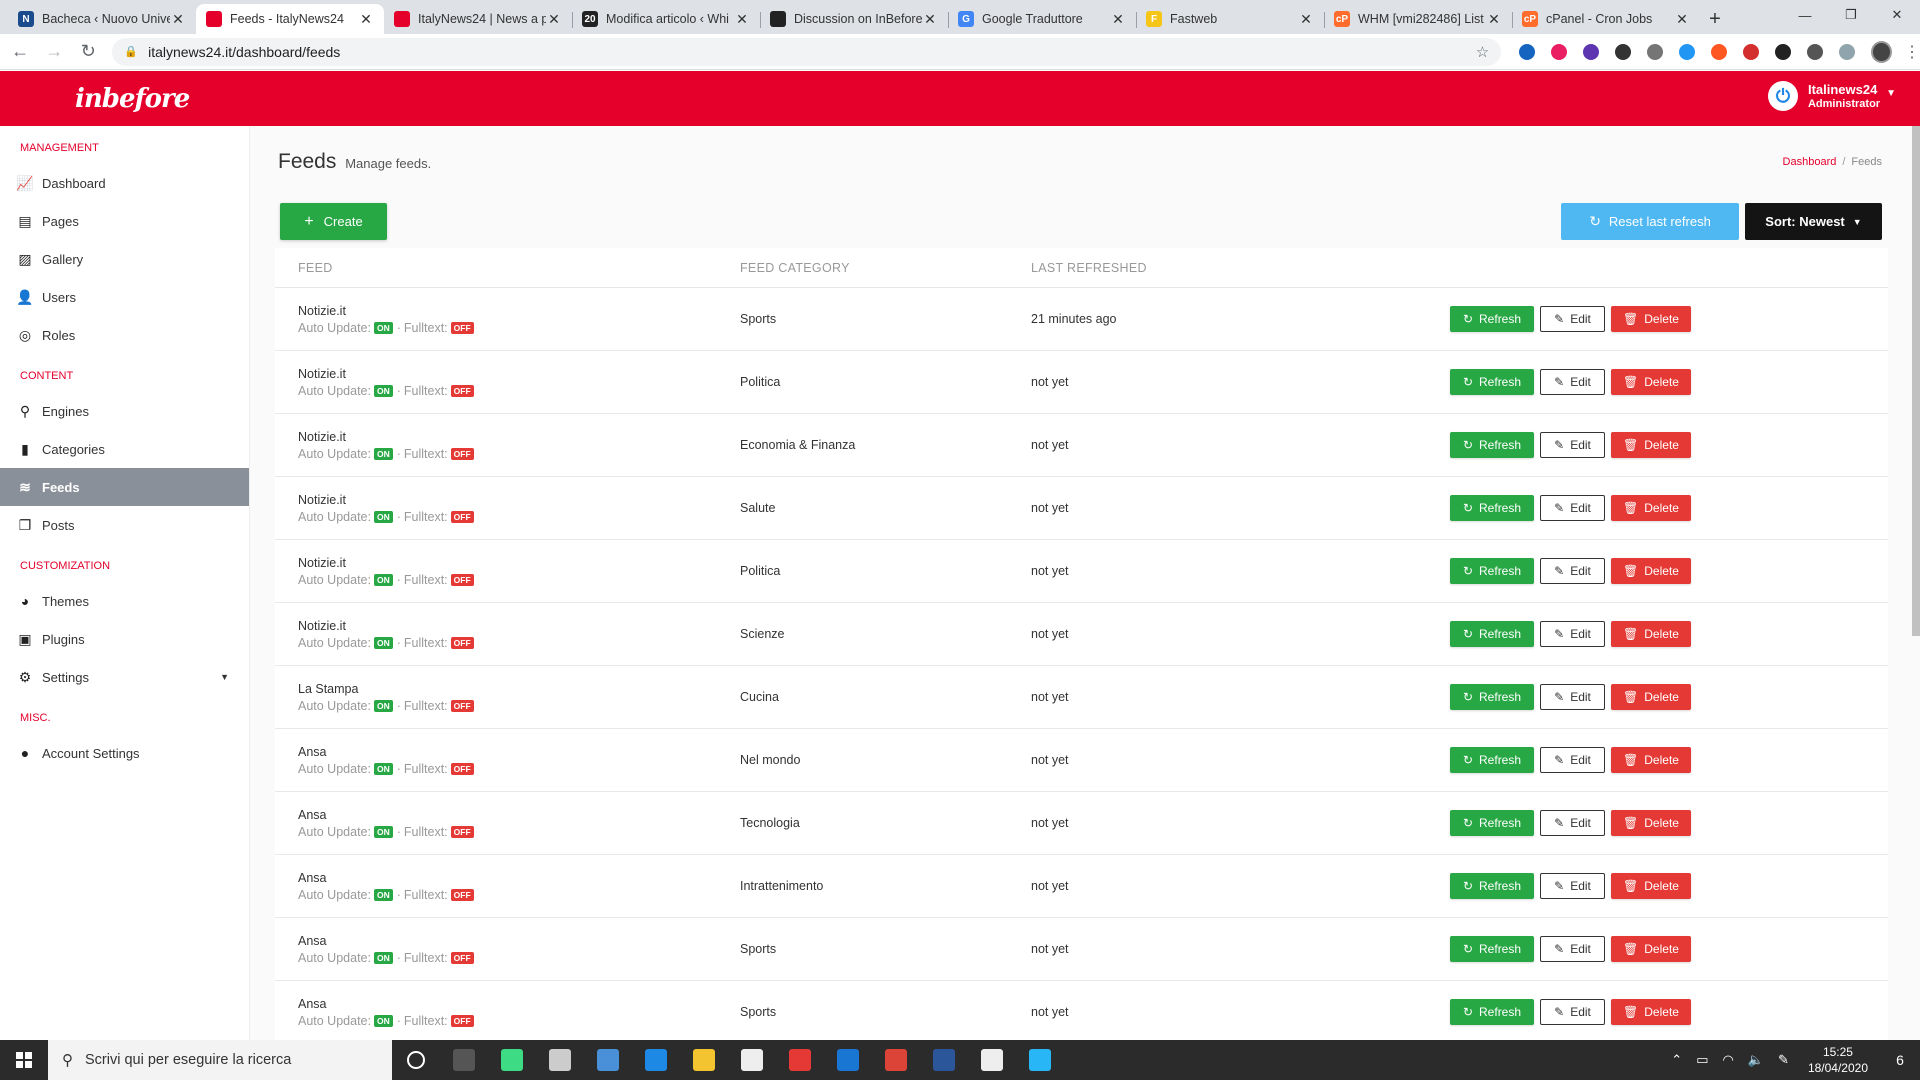 This screenshot has height=1080, width=1920. What do you see at coordinates (944, 1060) in the screenshot?
I see `word-app-icon` at bounding box center [944, 1060].